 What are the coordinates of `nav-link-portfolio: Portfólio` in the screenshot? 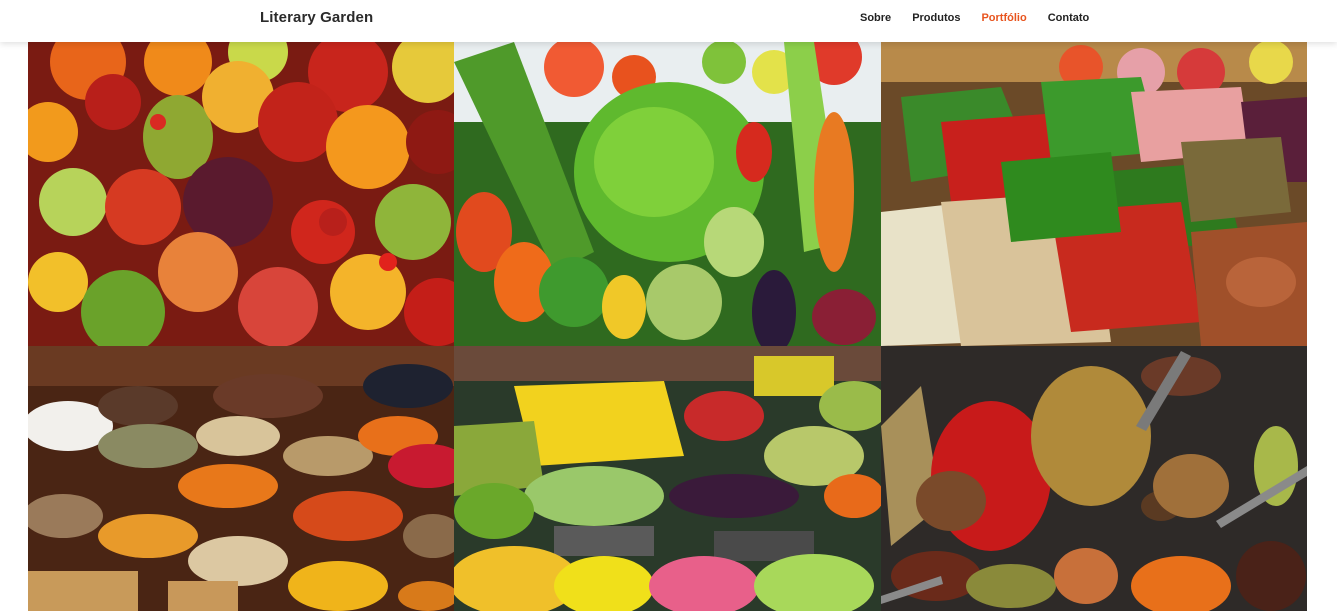 It's located at (1003, 18).